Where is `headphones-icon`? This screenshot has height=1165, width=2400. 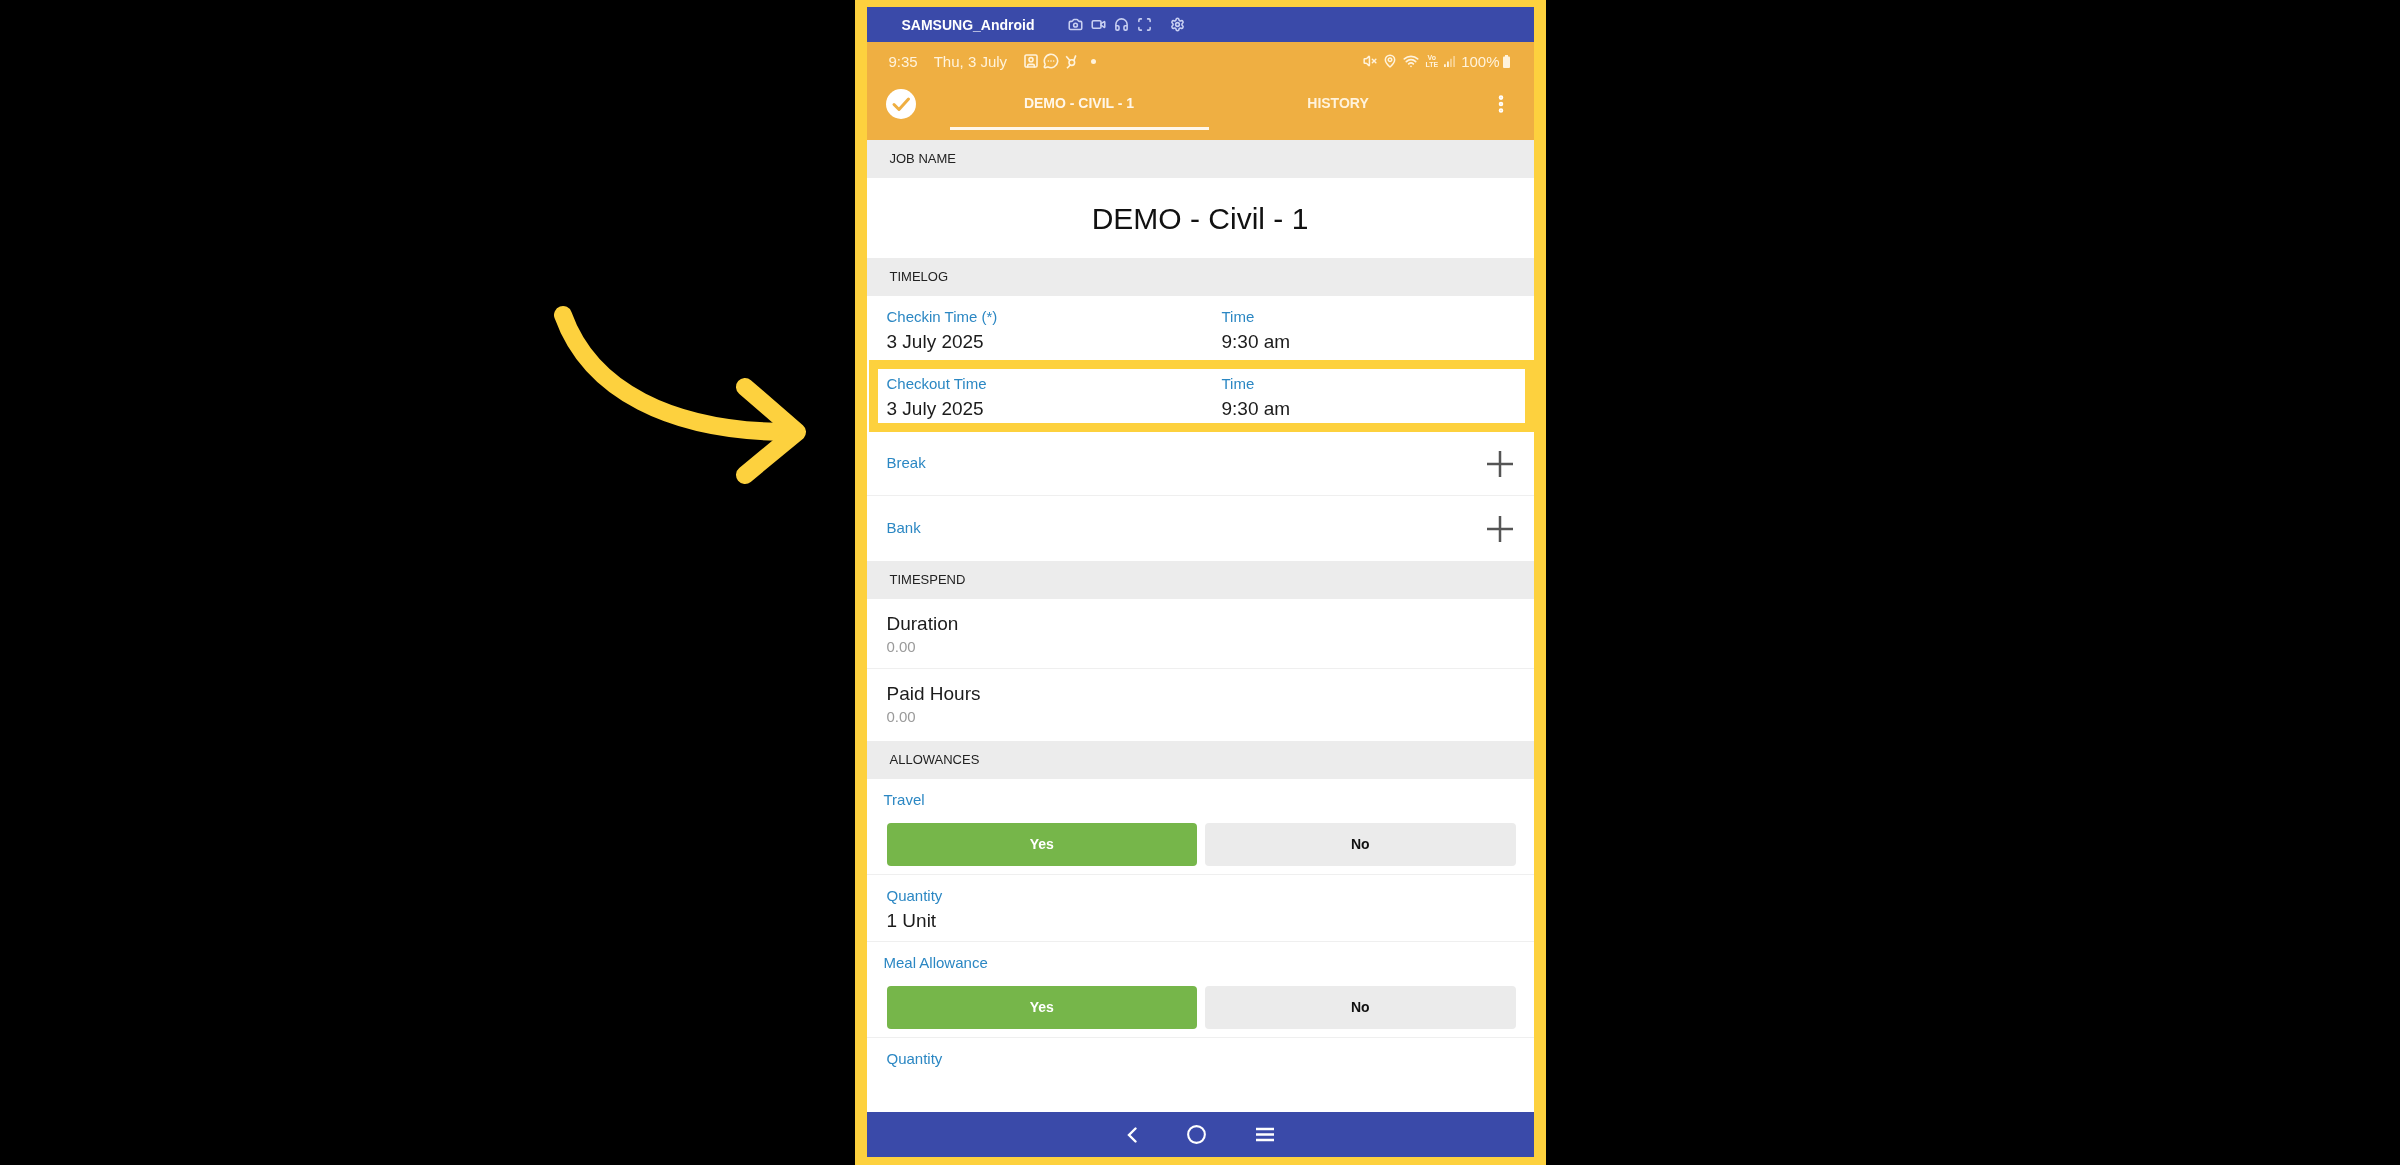
headphones-icon is located at coordinates (1121, 24).